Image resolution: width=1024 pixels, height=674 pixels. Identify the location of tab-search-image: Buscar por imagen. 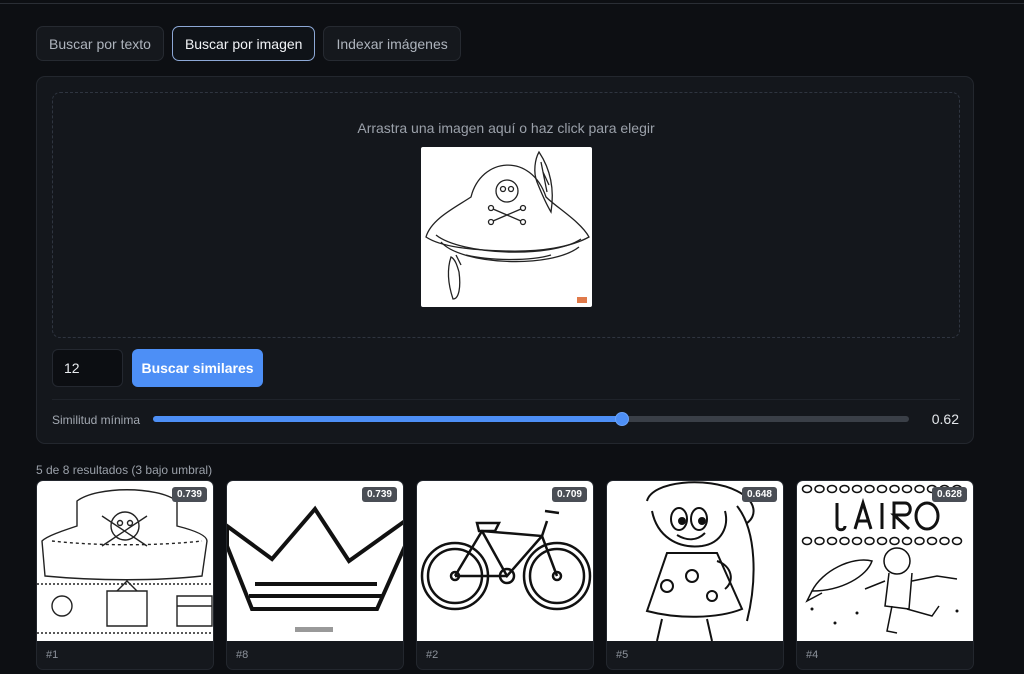
(243, 43).